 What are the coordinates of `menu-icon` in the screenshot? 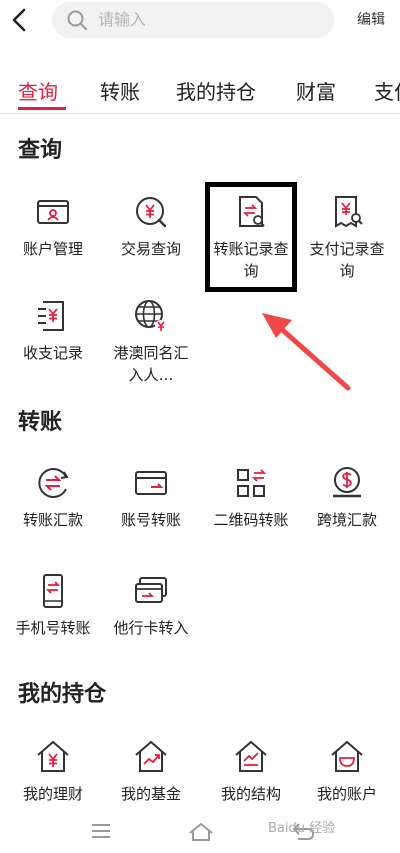 It's located at (101, 831).